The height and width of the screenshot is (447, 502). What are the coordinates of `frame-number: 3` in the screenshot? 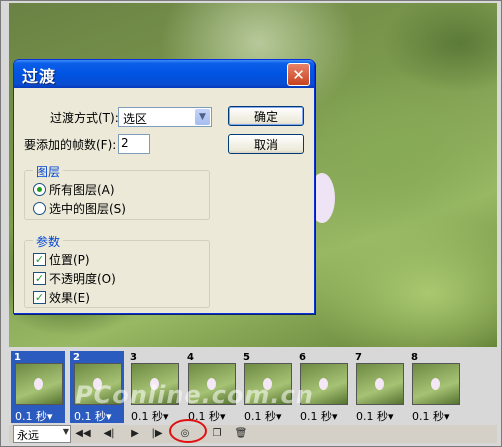 It's located at (133, 357).